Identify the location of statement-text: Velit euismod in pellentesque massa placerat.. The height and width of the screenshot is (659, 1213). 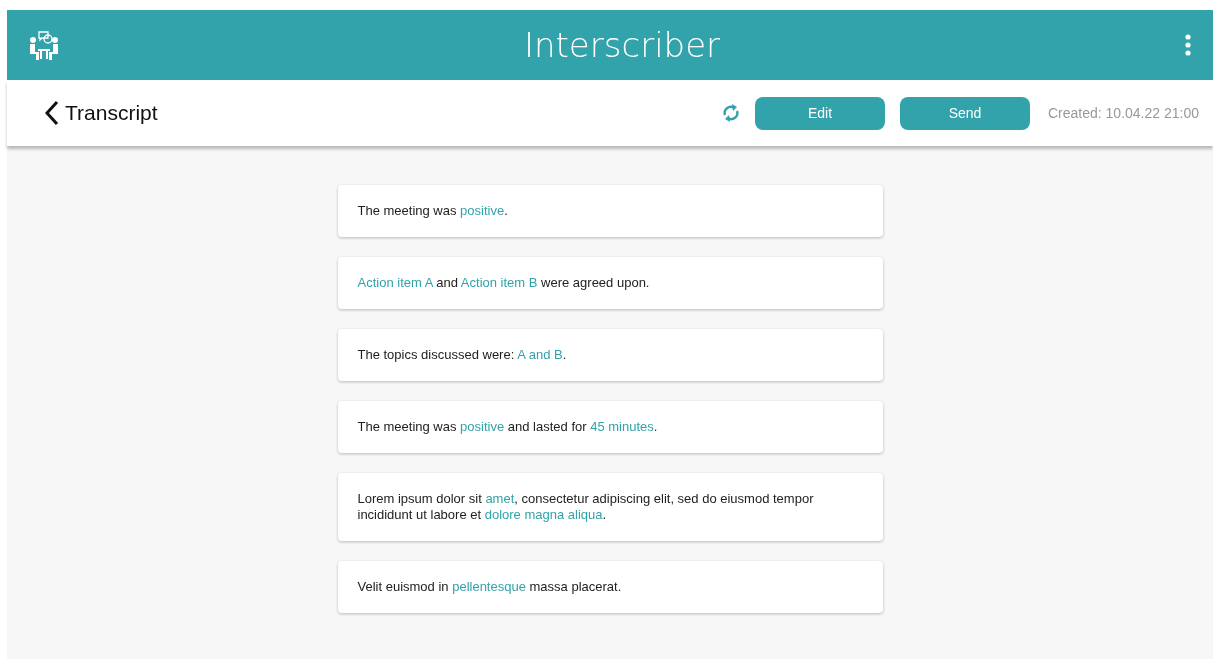
(490, 587).